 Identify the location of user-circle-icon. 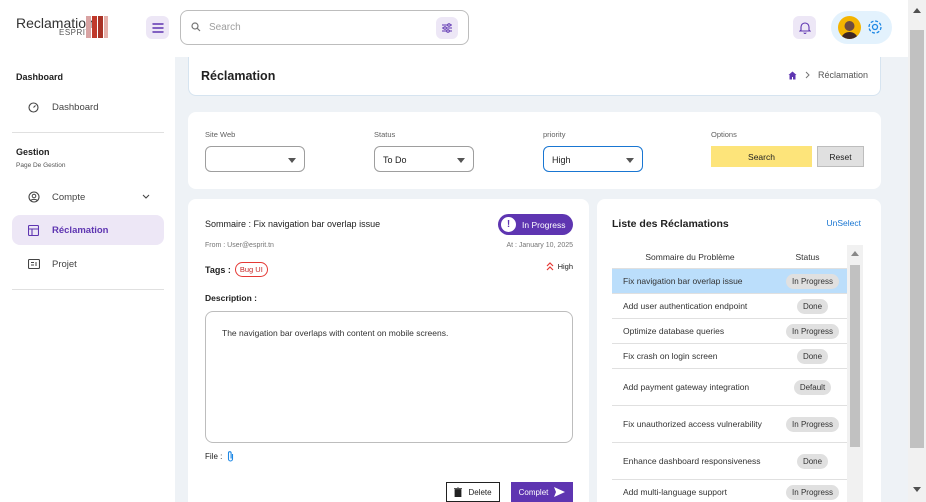
(34, 197).